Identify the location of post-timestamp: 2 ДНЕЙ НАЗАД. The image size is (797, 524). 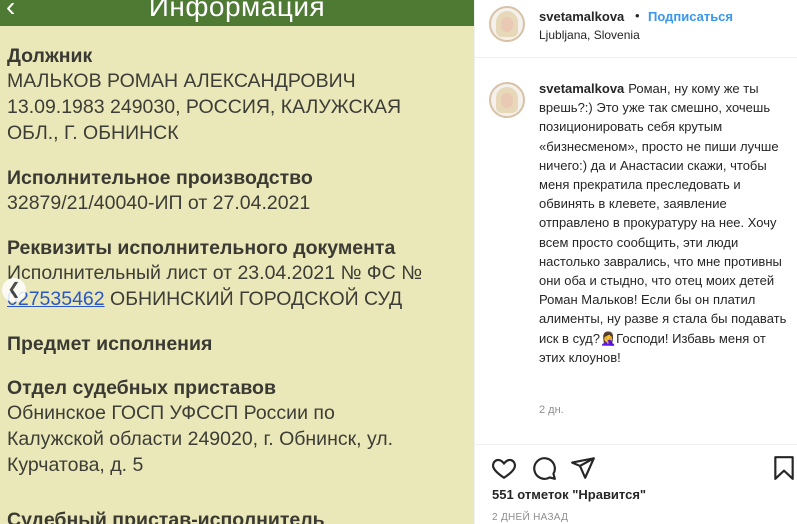
(530, 517).